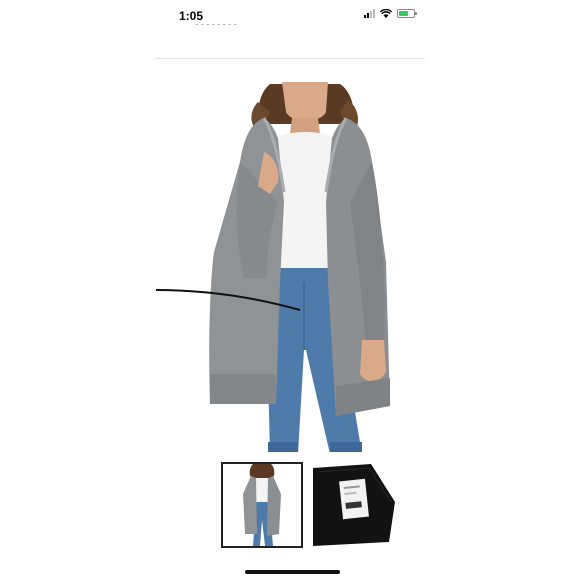  I want to click on battery-charging-icon, so click(407, 13).